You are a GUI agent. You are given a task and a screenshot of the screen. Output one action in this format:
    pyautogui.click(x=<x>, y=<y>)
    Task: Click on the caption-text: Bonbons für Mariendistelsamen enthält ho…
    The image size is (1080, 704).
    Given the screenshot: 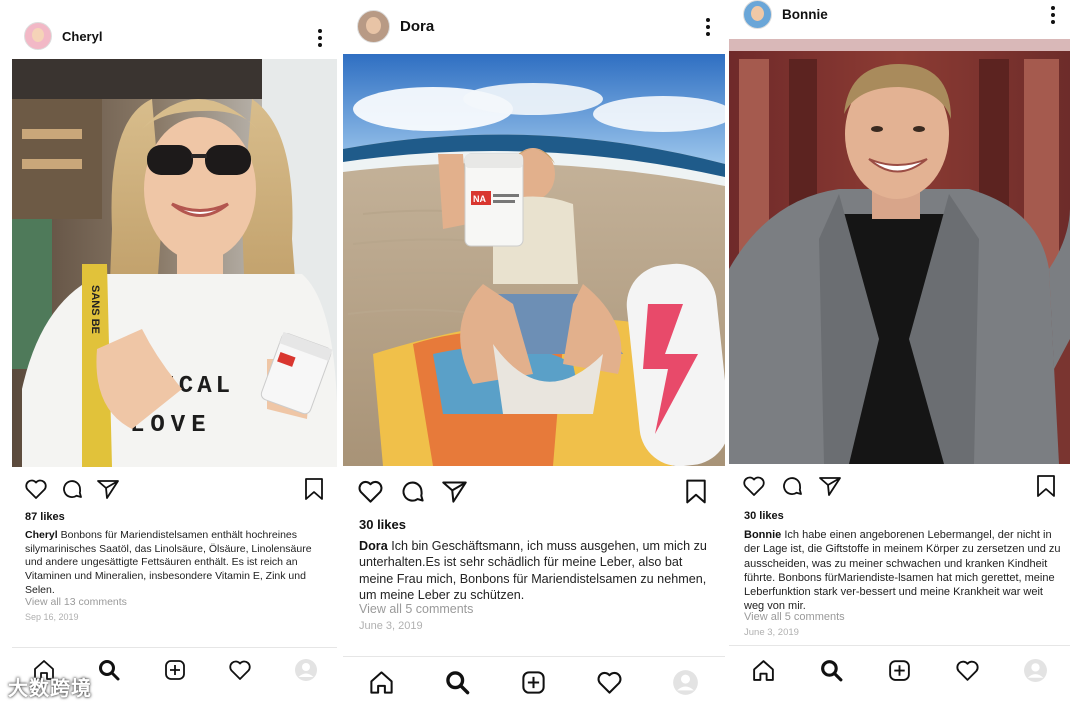 What is the action you would take?
    pyautogui.click(x=168, y=562)
    